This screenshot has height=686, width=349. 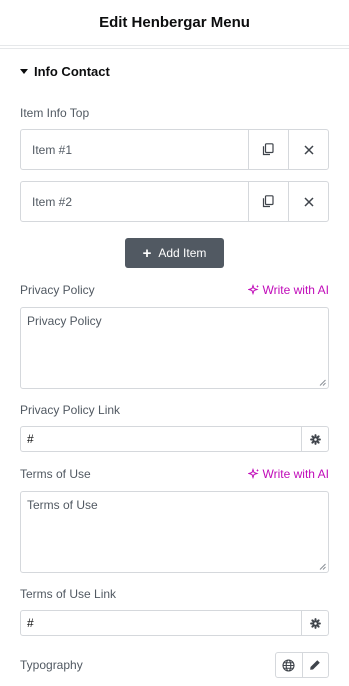 What do you see at coordinates (24, 71) in the screenshot?
I see `caret-down-icon` at bounding box center [24, 71].